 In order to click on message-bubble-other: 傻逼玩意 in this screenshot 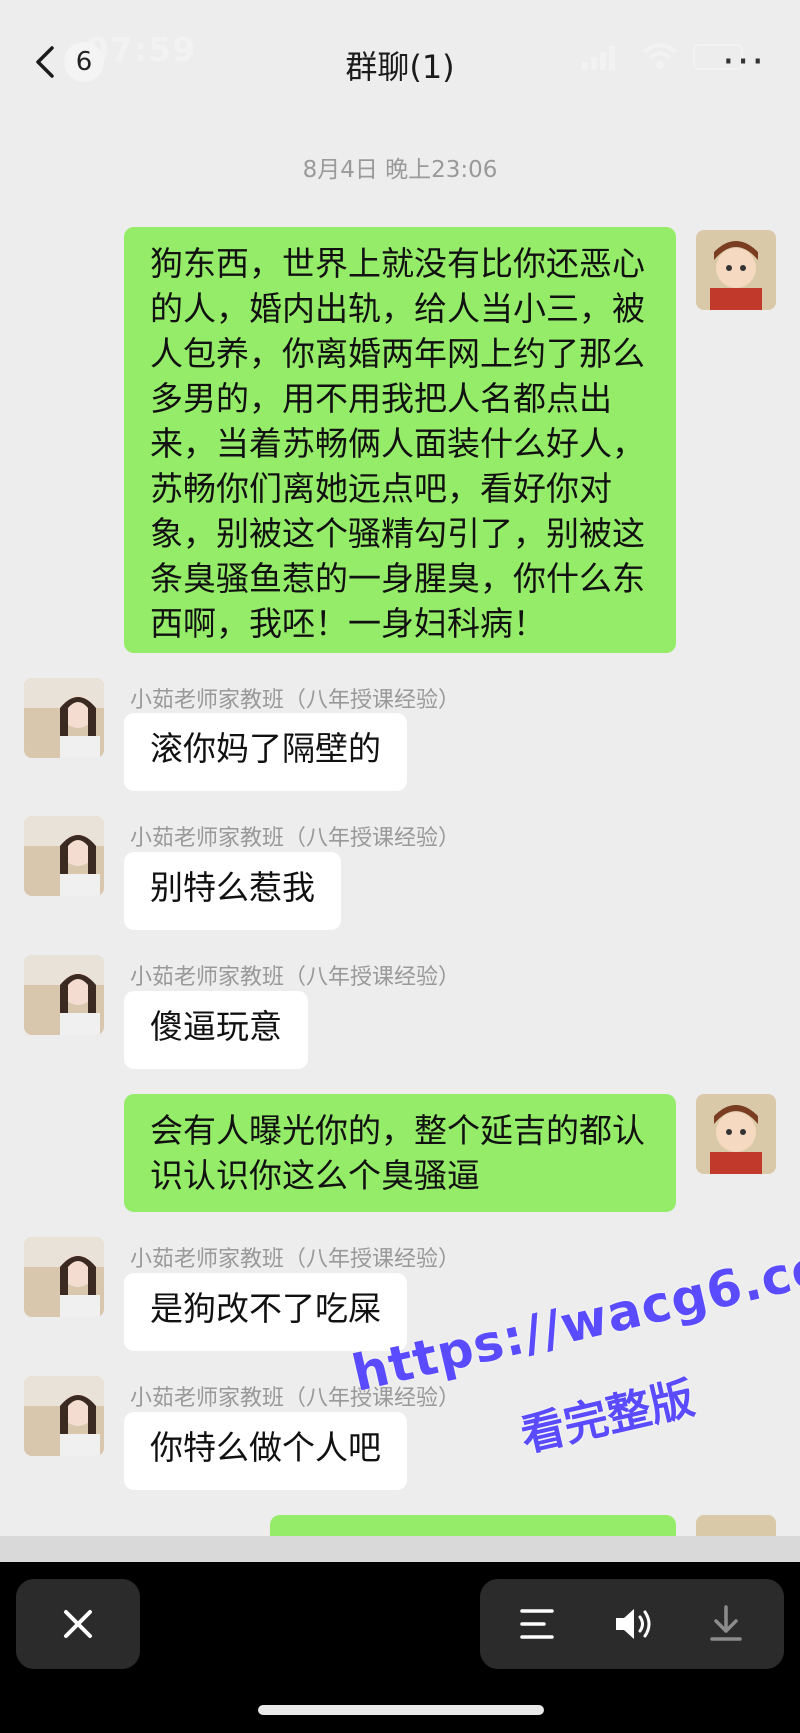, I will do `click(216, 1030)`.